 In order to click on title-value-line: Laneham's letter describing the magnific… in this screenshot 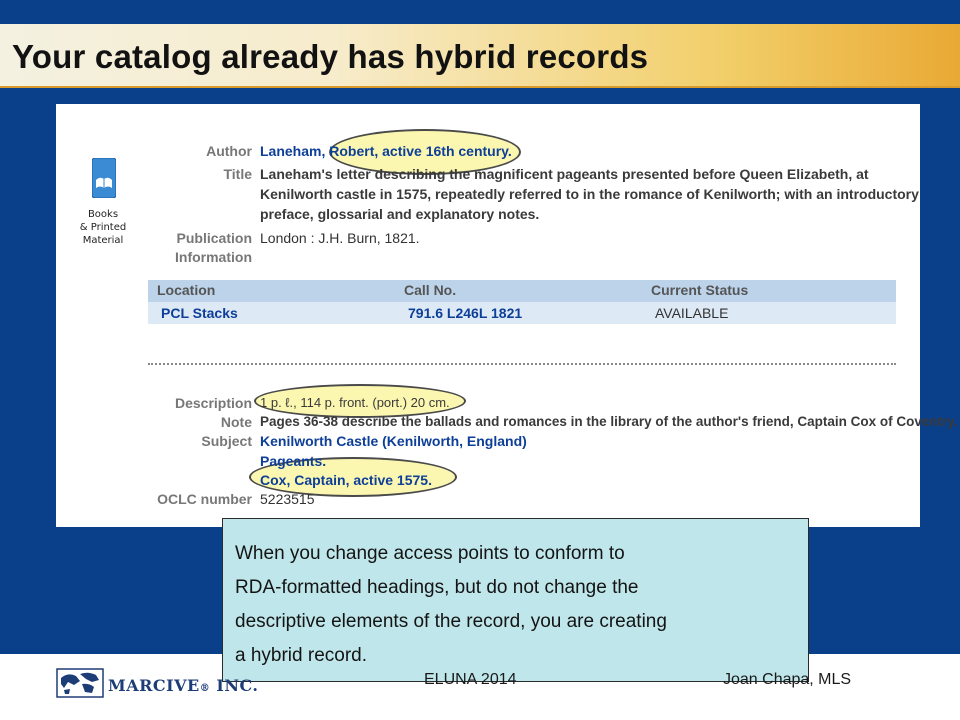, I will do `click(564, 174)`.